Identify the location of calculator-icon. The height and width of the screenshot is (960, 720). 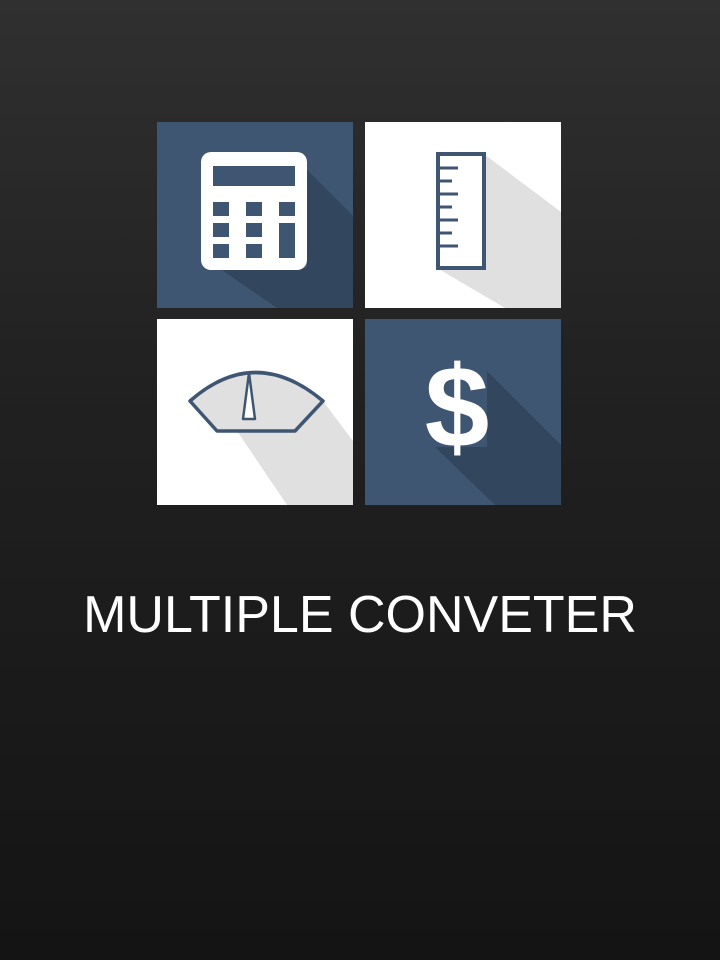
(255, 215).